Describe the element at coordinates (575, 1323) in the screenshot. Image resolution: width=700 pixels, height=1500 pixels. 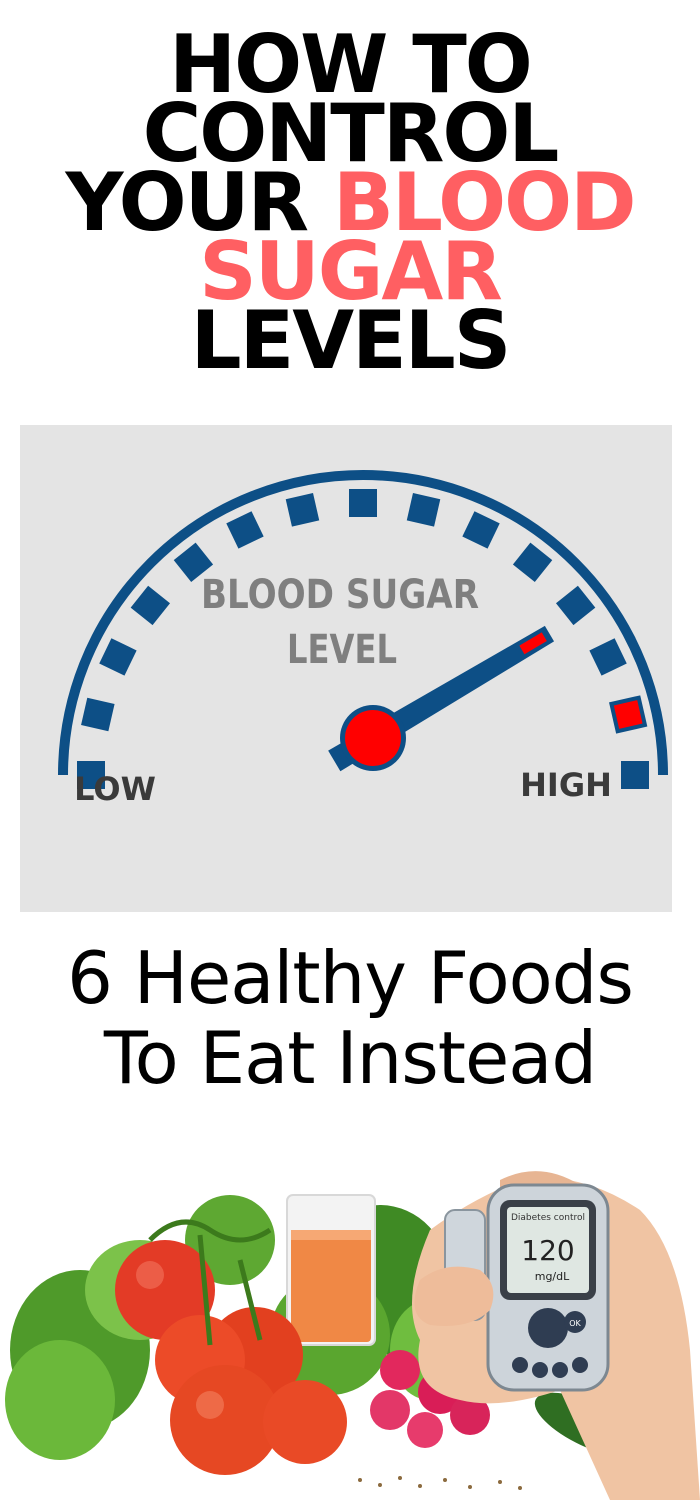
I see `meter-ok-button: OK` at that location.